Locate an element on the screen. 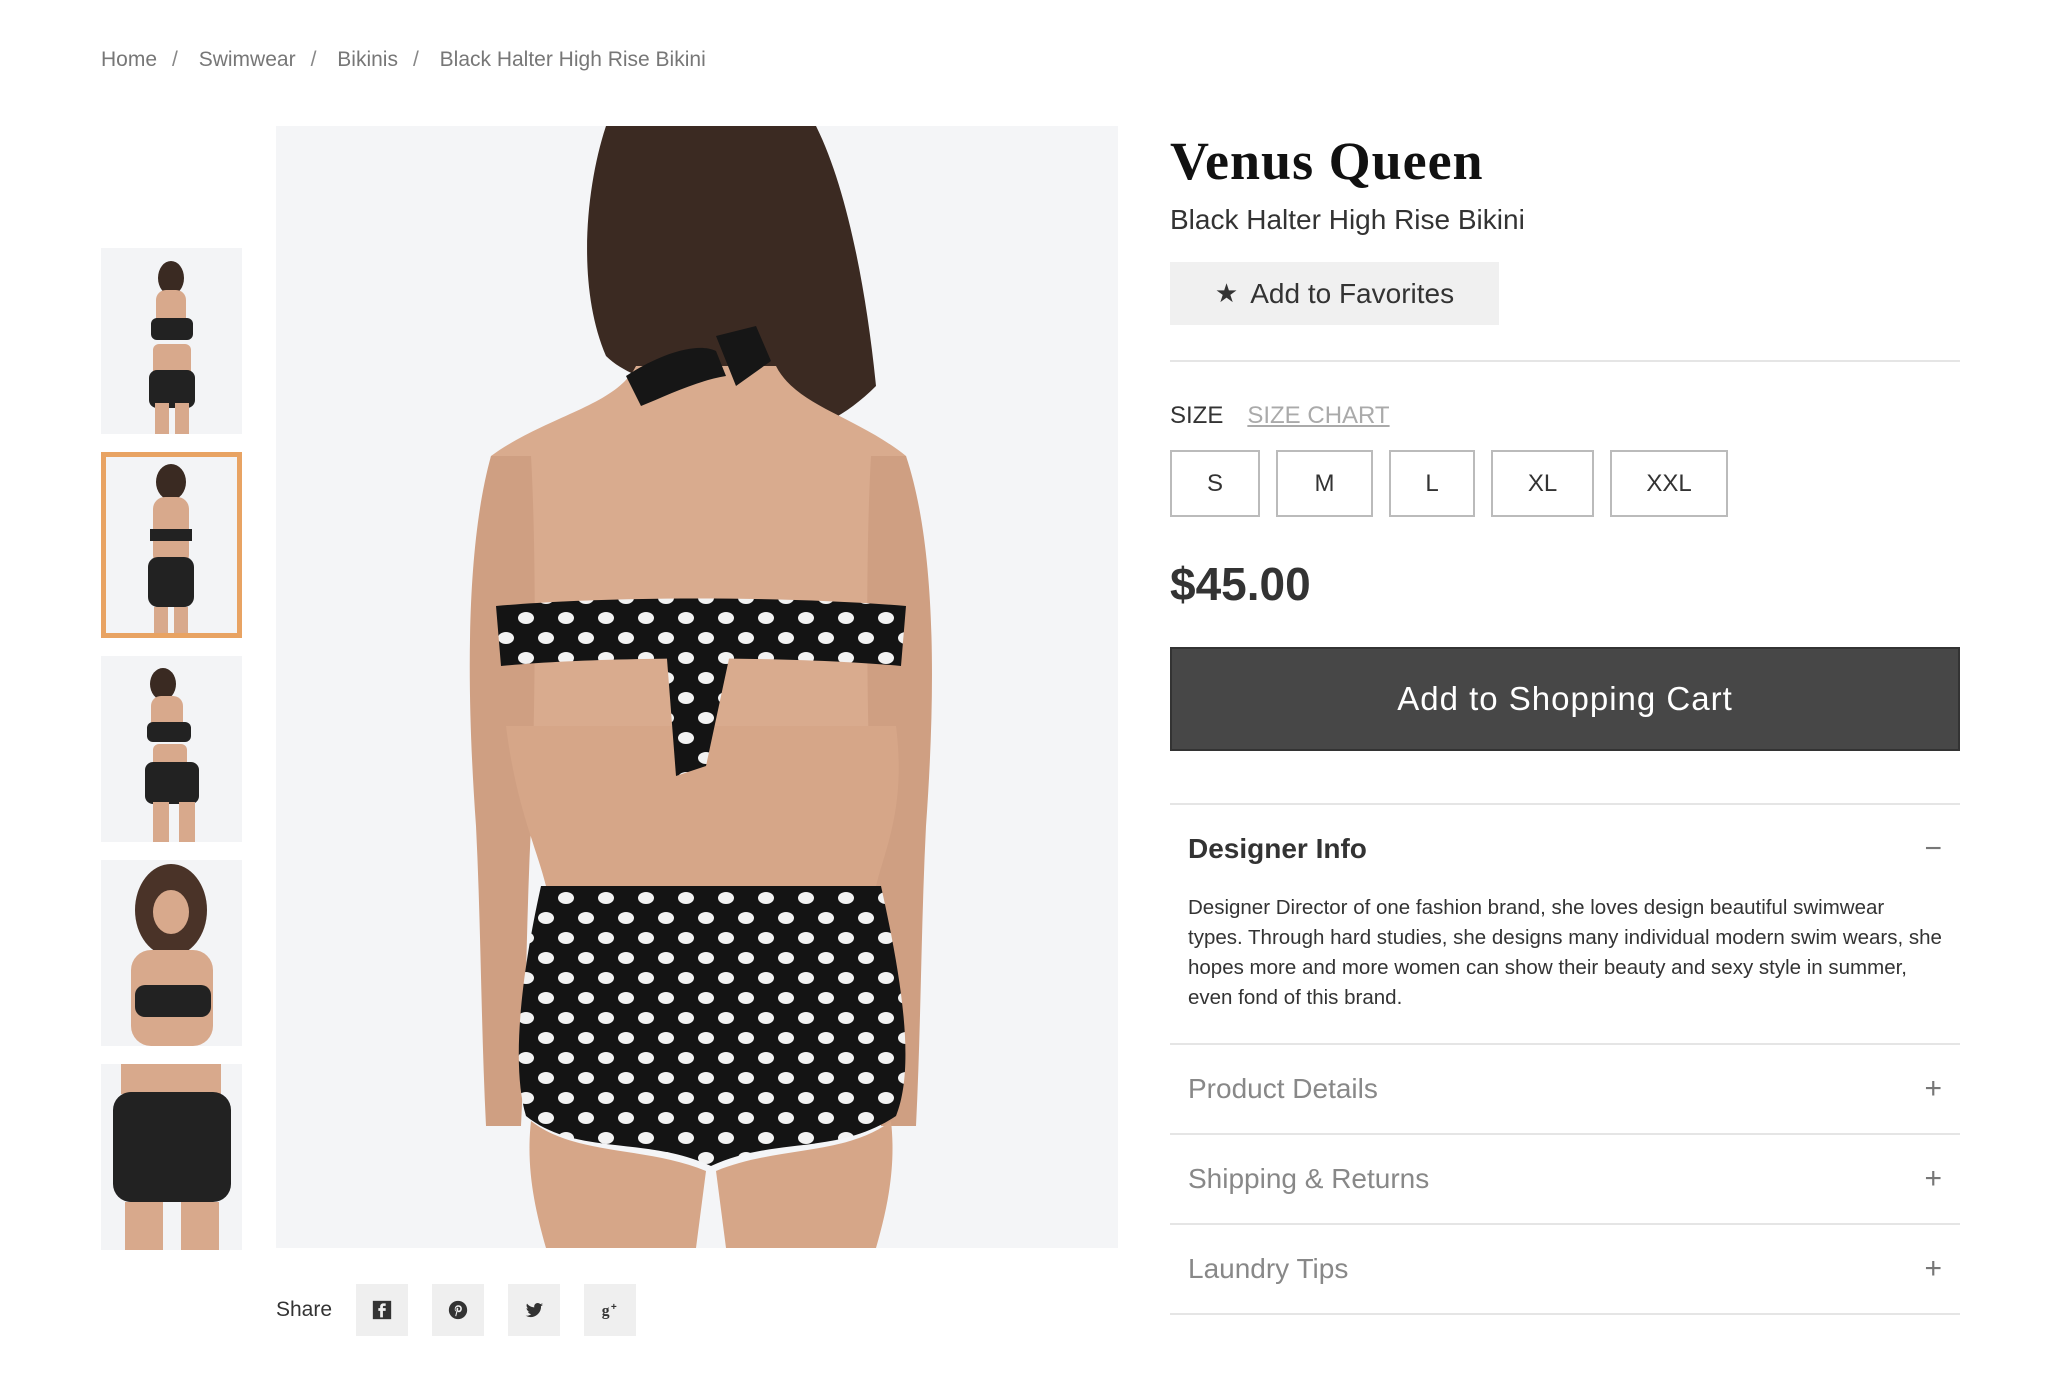 This screenshot has width=2048, height=1376. divider is located at coordinates (1565, 361).